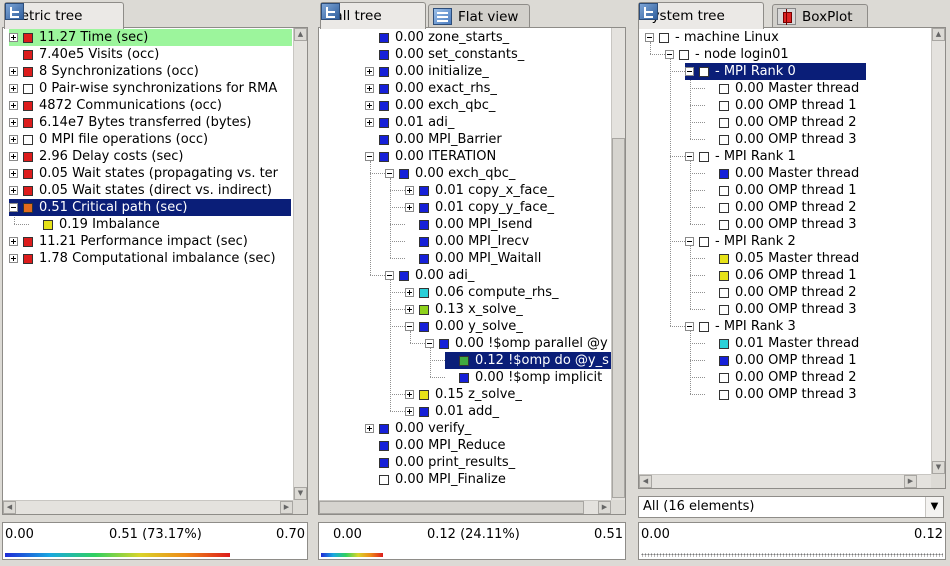 The image size is (950, 566). What do you see at coordinates (741, 326) in the screenshot?
I see `tree-row: - MPI Rank 3` at bounding box center [741, 326].